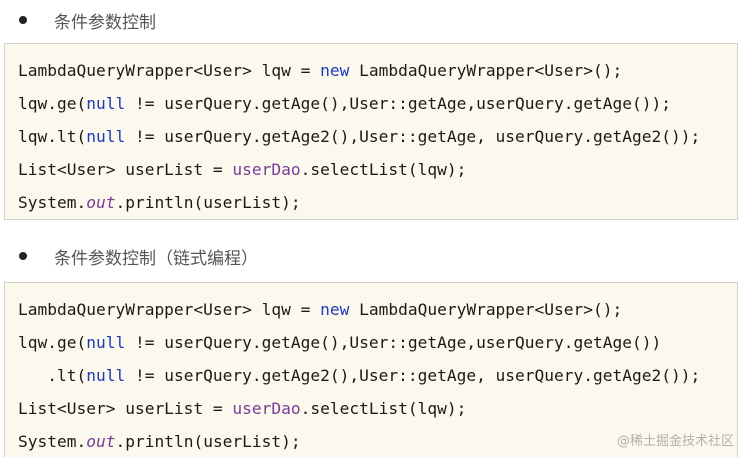 The height and width of the screenshot is (458, 742). I want to click on code-text: .lt(, so click(52, 375).